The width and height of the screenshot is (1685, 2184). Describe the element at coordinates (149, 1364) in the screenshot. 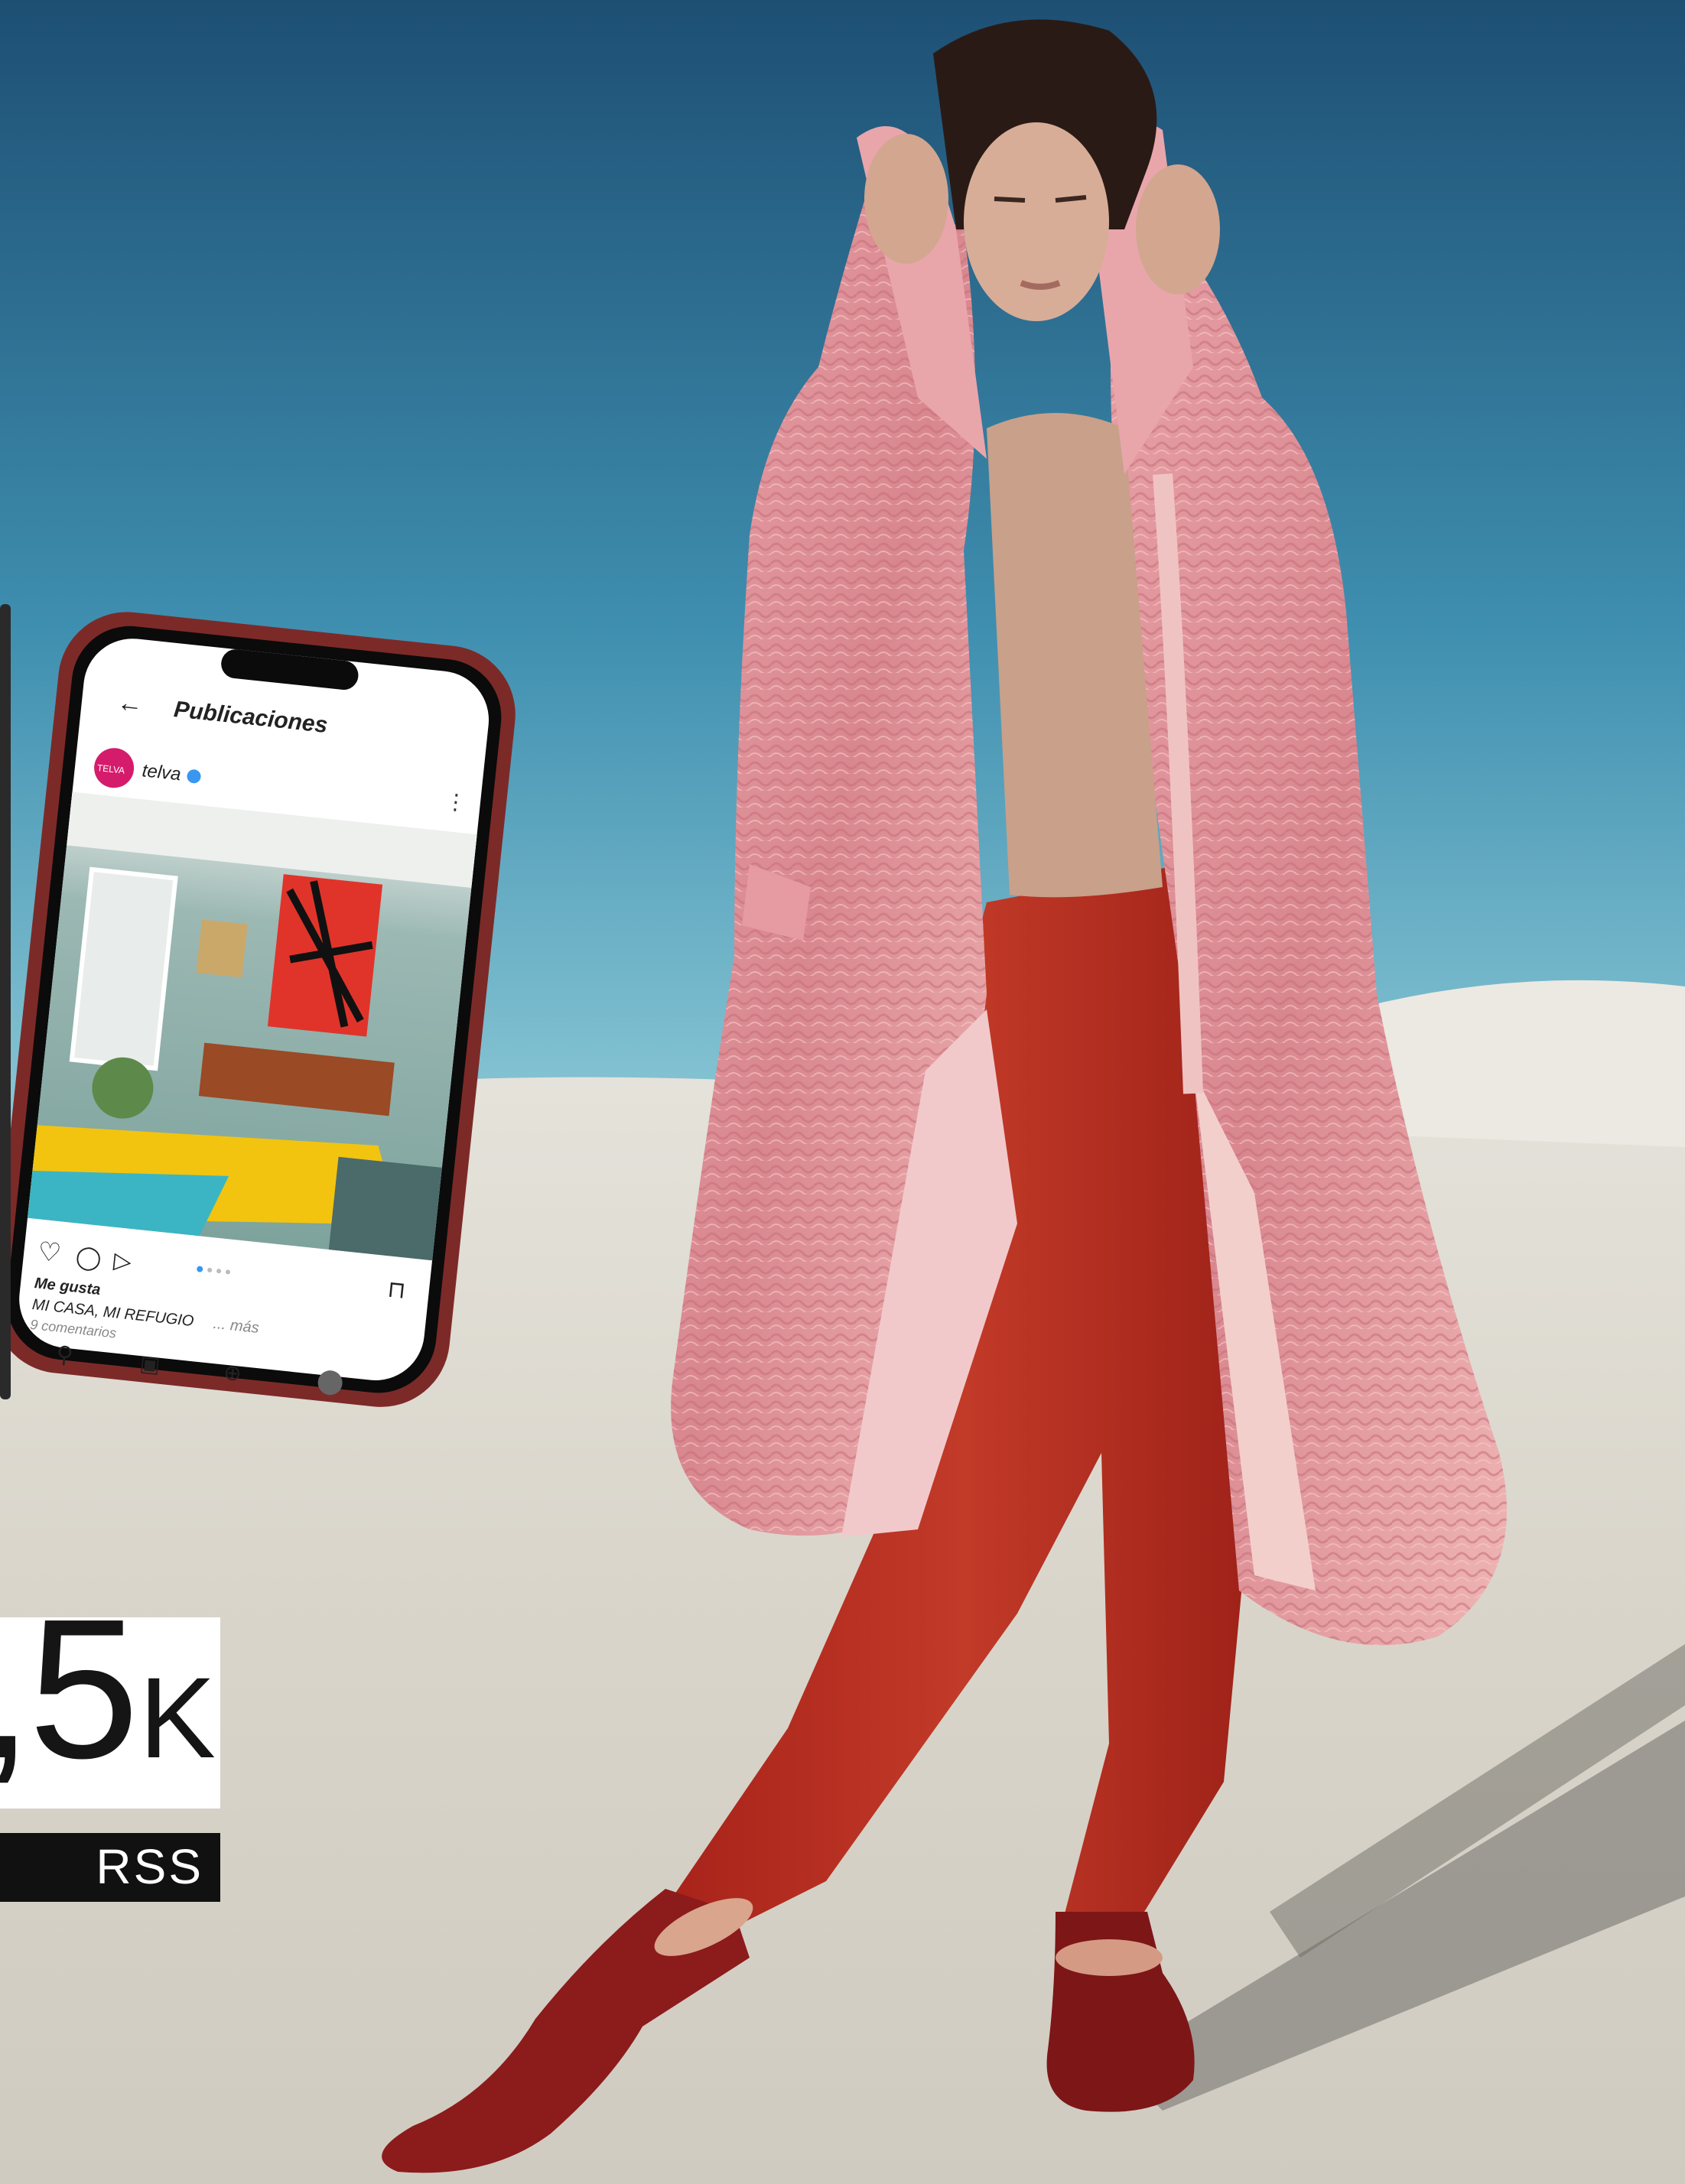

I see `reels-icon: ▣` at that location.